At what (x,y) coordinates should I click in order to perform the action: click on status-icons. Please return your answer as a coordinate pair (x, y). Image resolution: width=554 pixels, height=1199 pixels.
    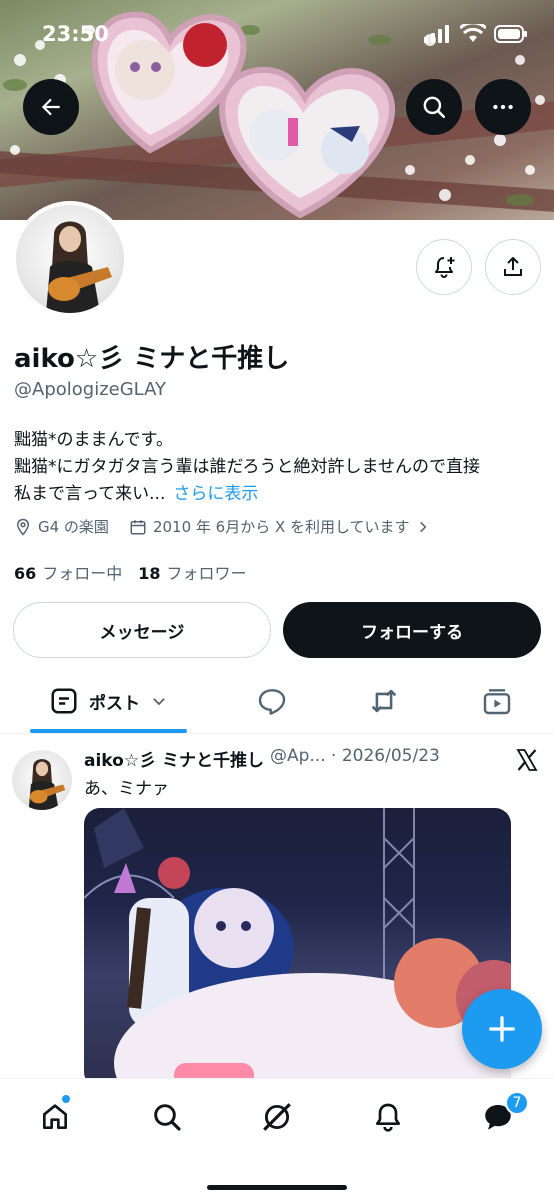
    Looking at the image, I should click on (476, 34).